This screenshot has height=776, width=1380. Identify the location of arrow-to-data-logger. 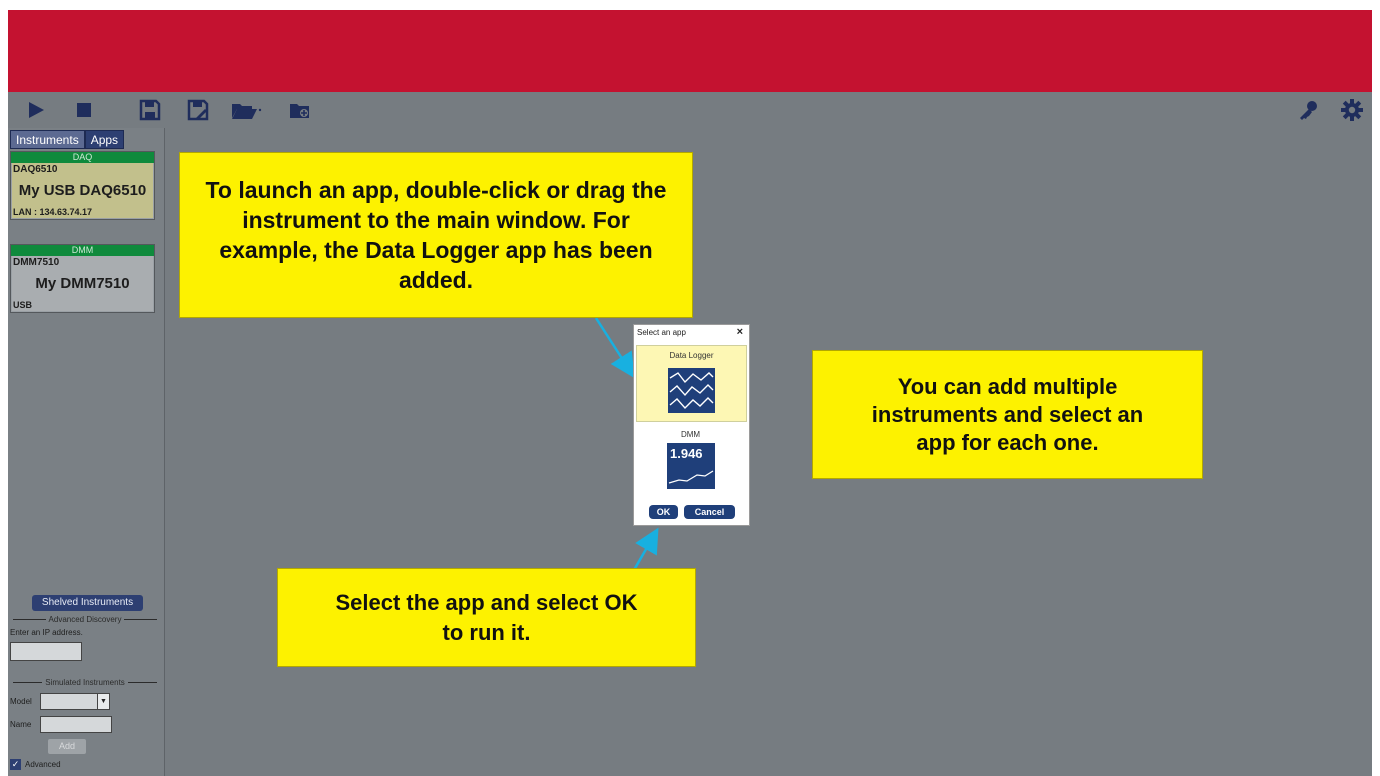
(614, 348).